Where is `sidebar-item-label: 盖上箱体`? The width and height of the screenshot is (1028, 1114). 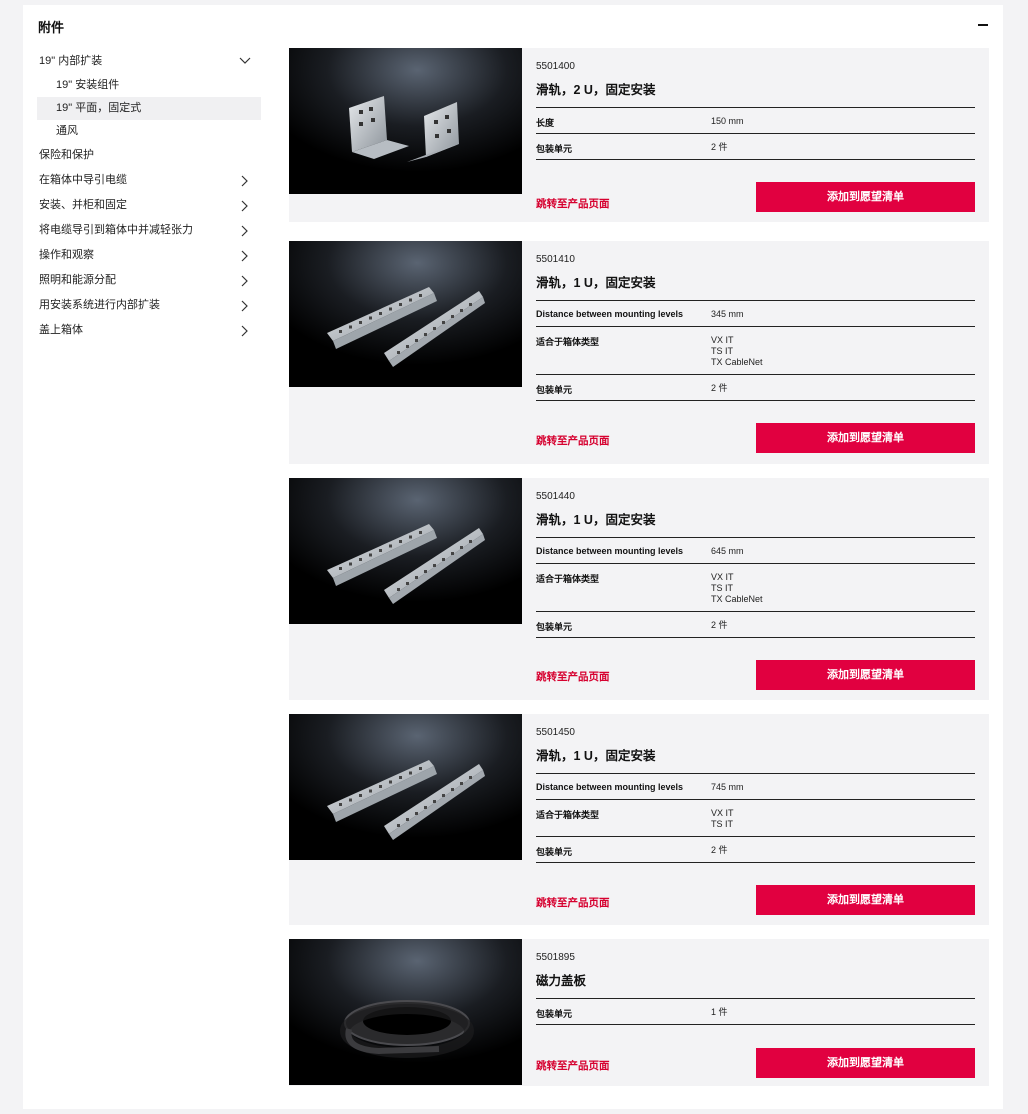
sidebar-item-label: 盖上箱体 is located at coordinates (61, 330).